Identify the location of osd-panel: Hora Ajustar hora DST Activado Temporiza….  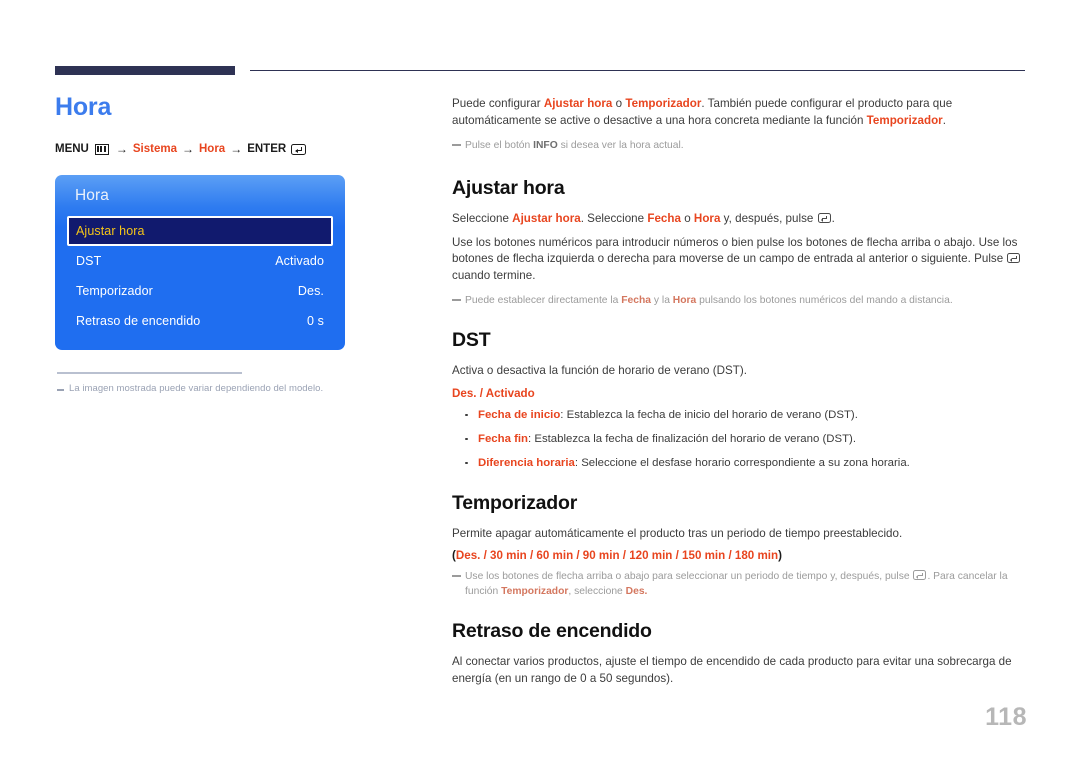
(200, 262).